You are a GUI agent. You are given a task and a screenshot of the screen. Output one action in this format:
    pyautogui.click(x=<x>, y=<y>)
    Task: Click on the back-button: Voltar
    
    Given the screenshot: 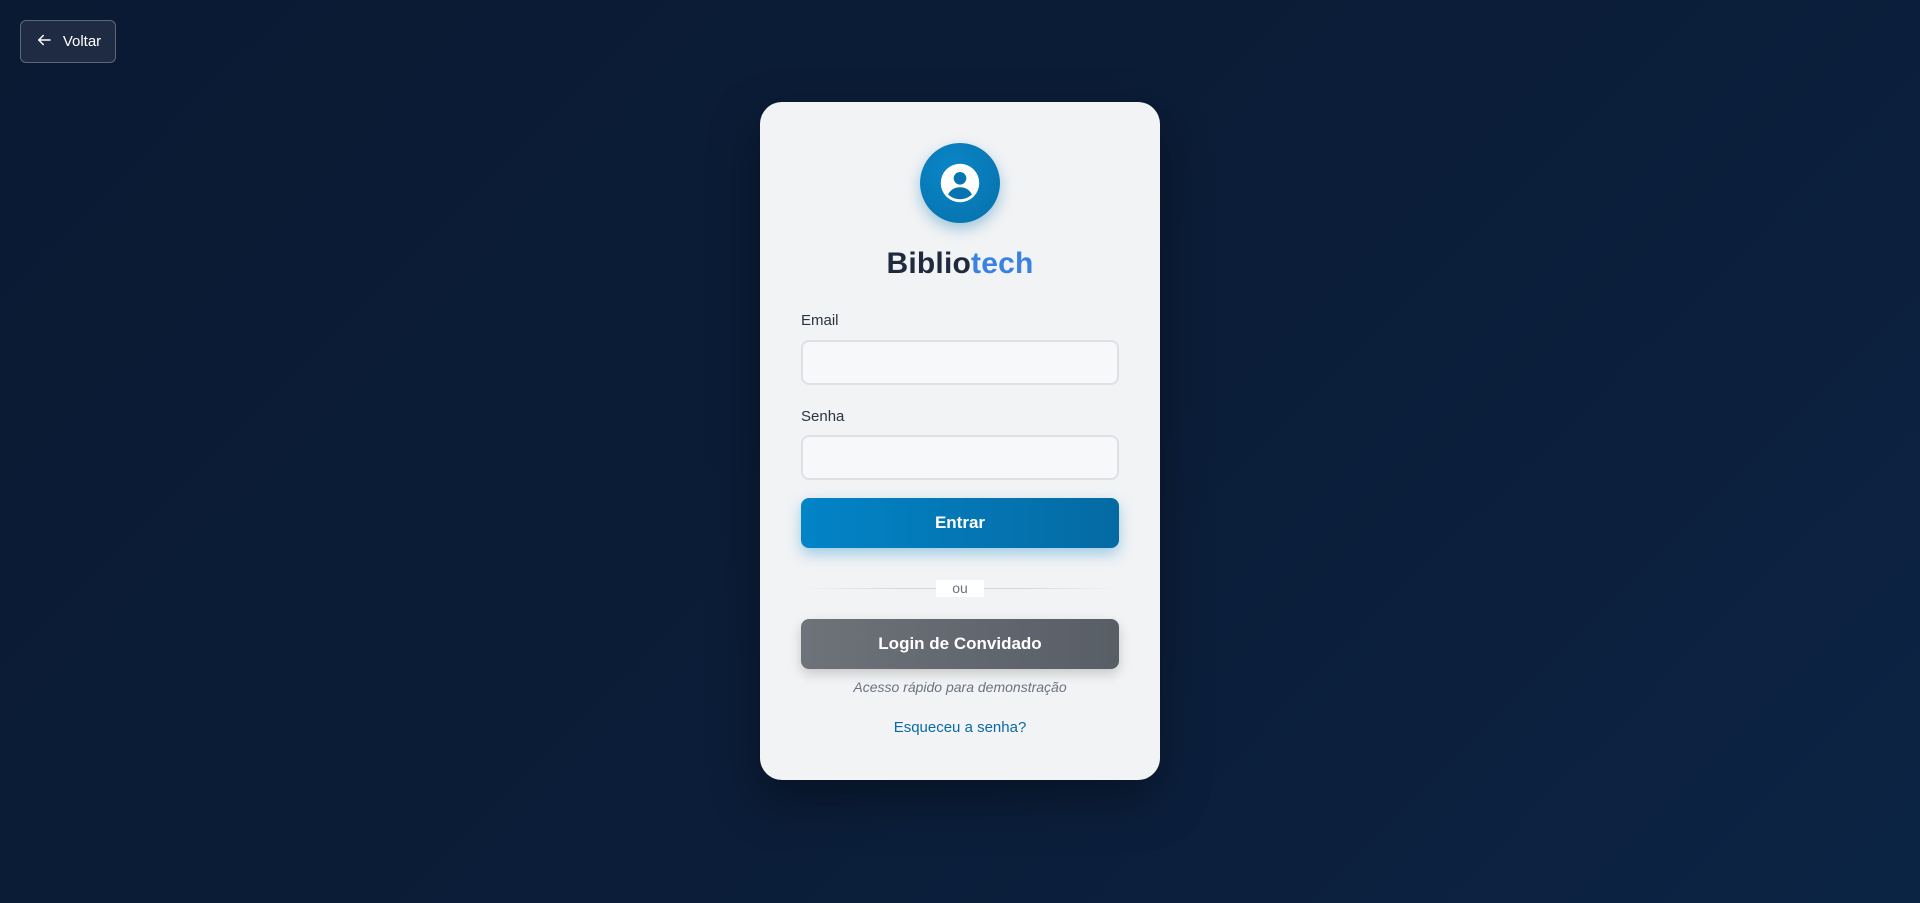 What is the action you would take?
    pyautogui.click(x=68, y=41)
    